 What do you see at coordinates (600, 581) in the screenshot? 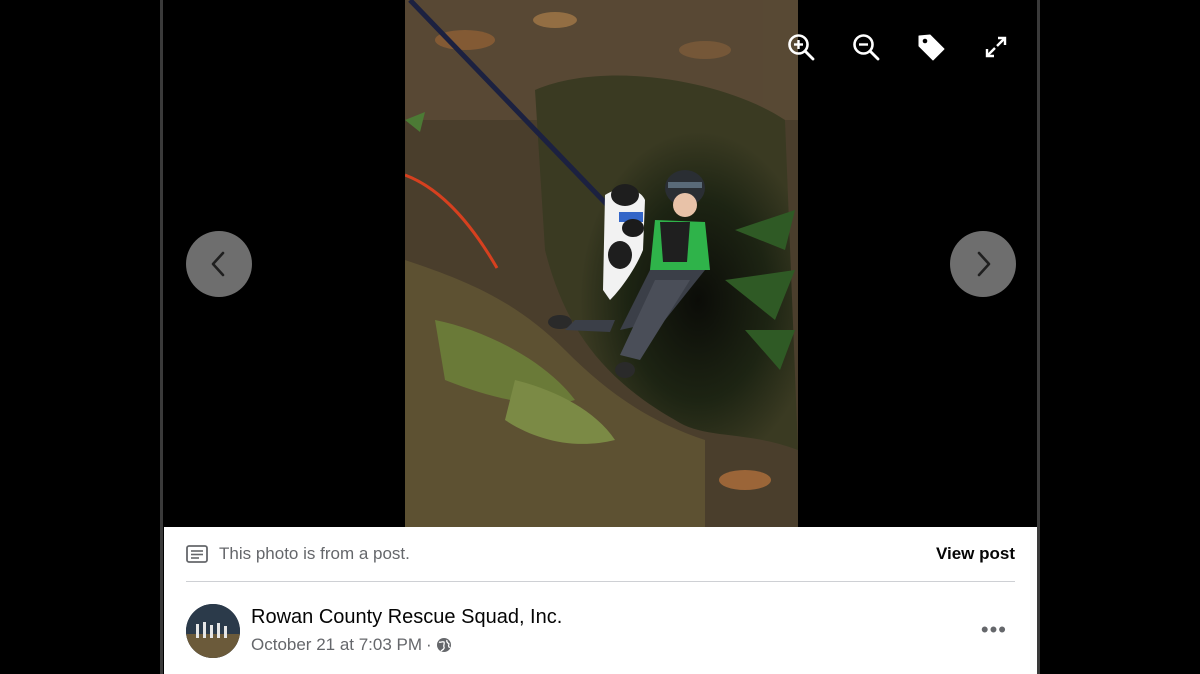
I see `divider` at bounding box center [600, 581].